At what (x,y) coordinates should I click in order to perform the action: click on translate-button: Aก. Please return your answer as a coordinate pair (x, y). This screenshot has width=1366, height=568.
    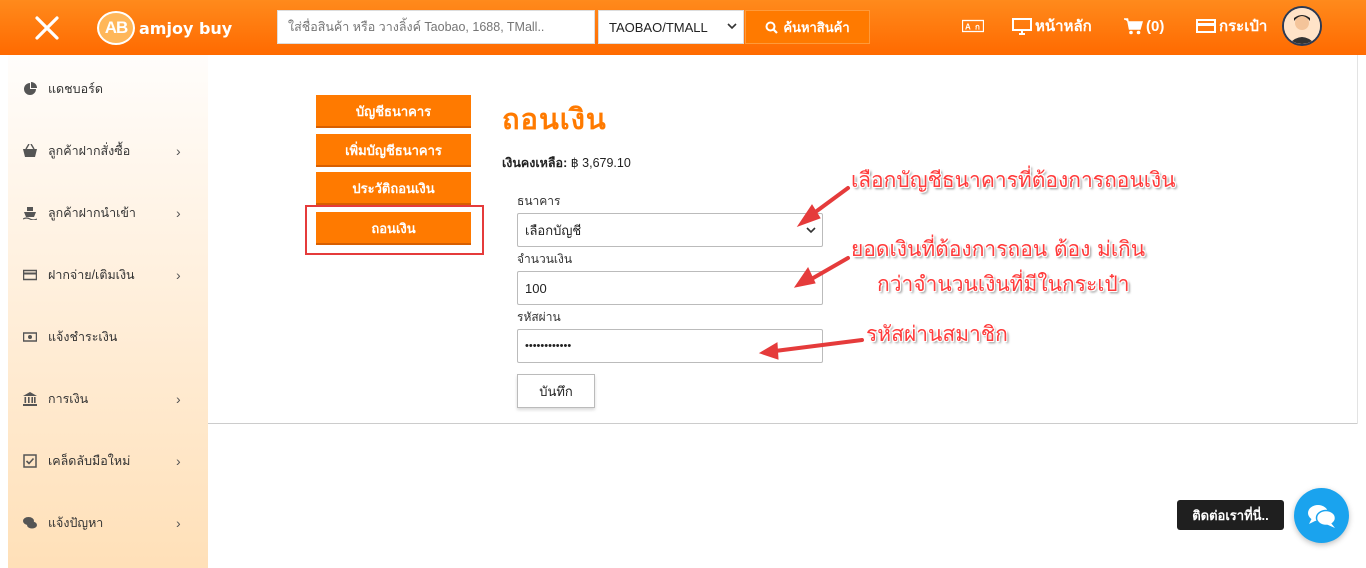
    Looking at the image, I should click on (973, 26).